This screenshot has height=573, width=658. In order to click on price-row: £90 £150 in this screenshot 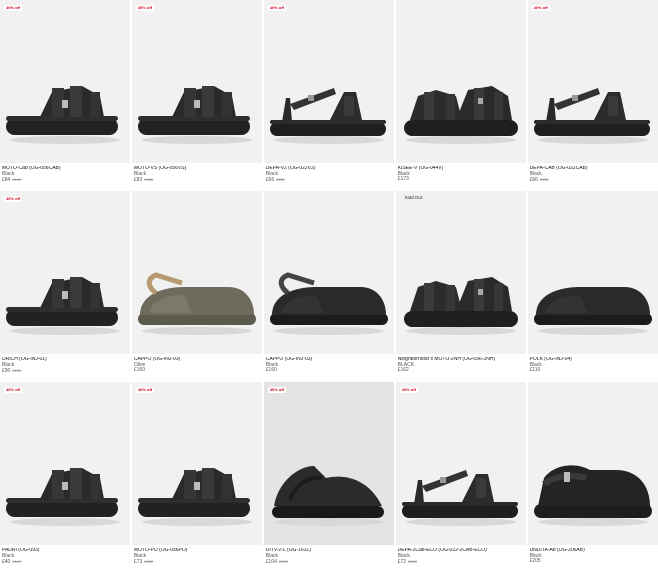, I will do `click(64, 371)`.